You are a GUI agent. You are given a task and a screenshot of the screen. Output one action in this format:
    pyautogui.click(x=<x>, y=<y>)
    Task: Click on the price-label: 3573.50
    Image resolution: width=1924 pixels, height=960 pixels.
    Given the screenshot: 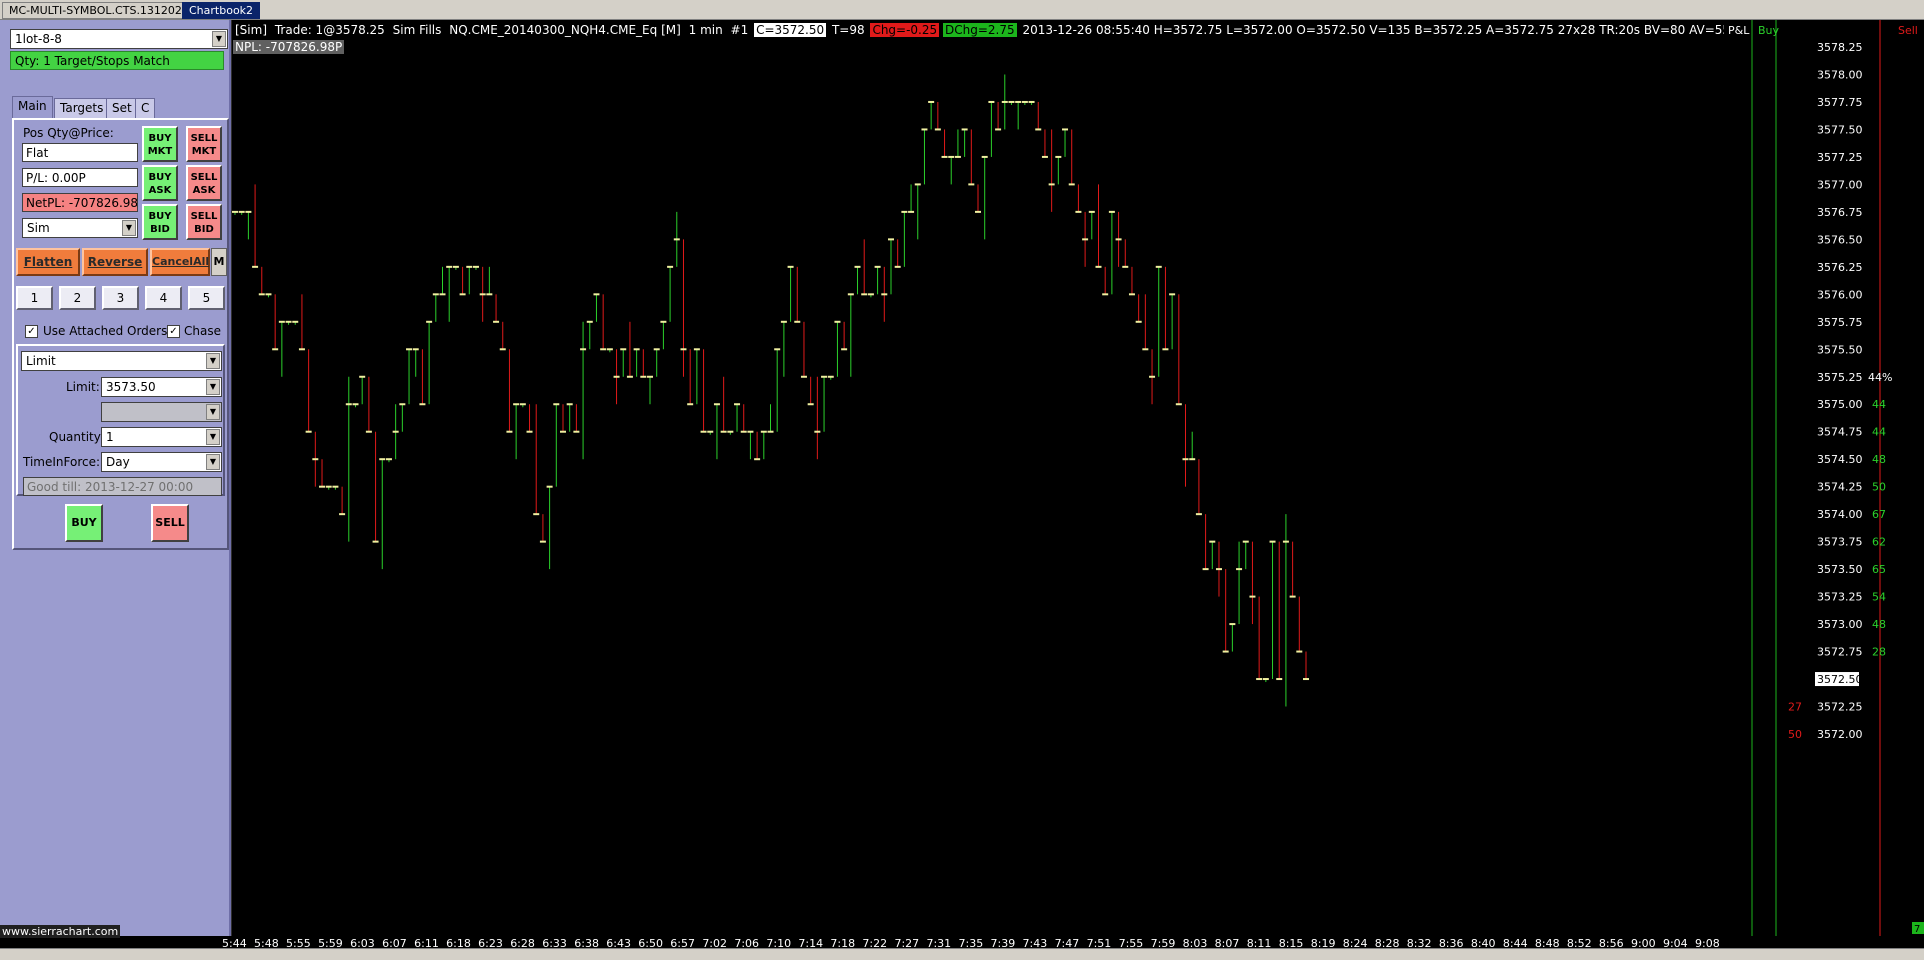 What is the action you would take?
    pyautogui.click(x=1840, y=569)
    